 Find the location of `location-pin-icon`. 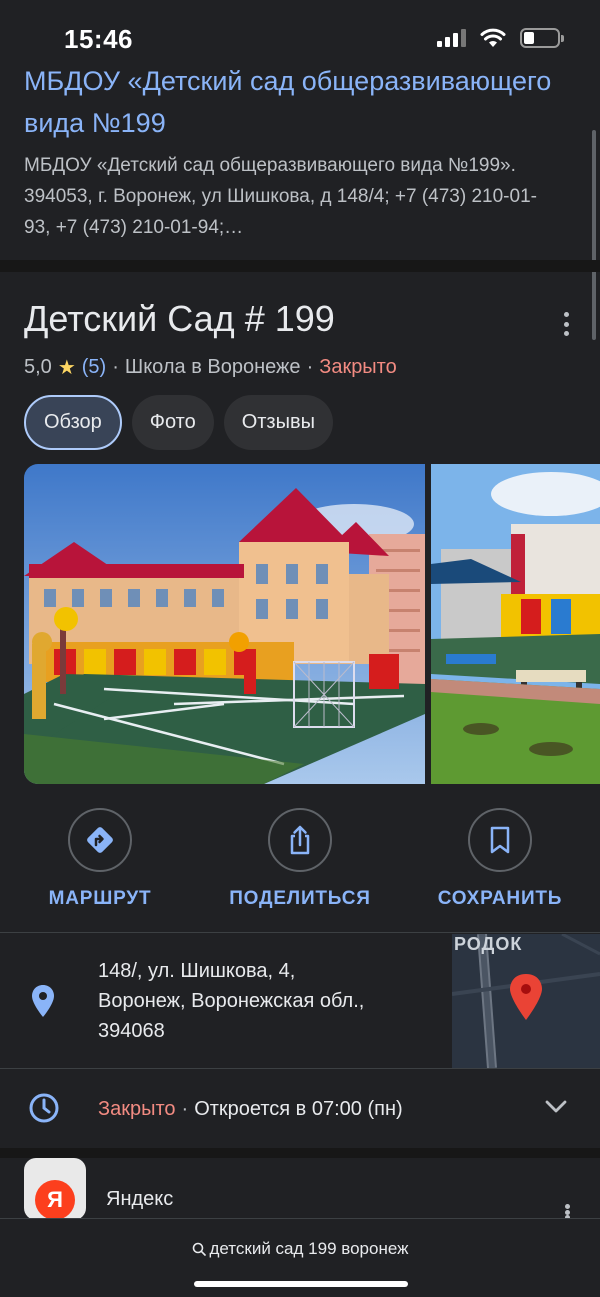

location-pin-icon is located at coordinates (43, 1001).